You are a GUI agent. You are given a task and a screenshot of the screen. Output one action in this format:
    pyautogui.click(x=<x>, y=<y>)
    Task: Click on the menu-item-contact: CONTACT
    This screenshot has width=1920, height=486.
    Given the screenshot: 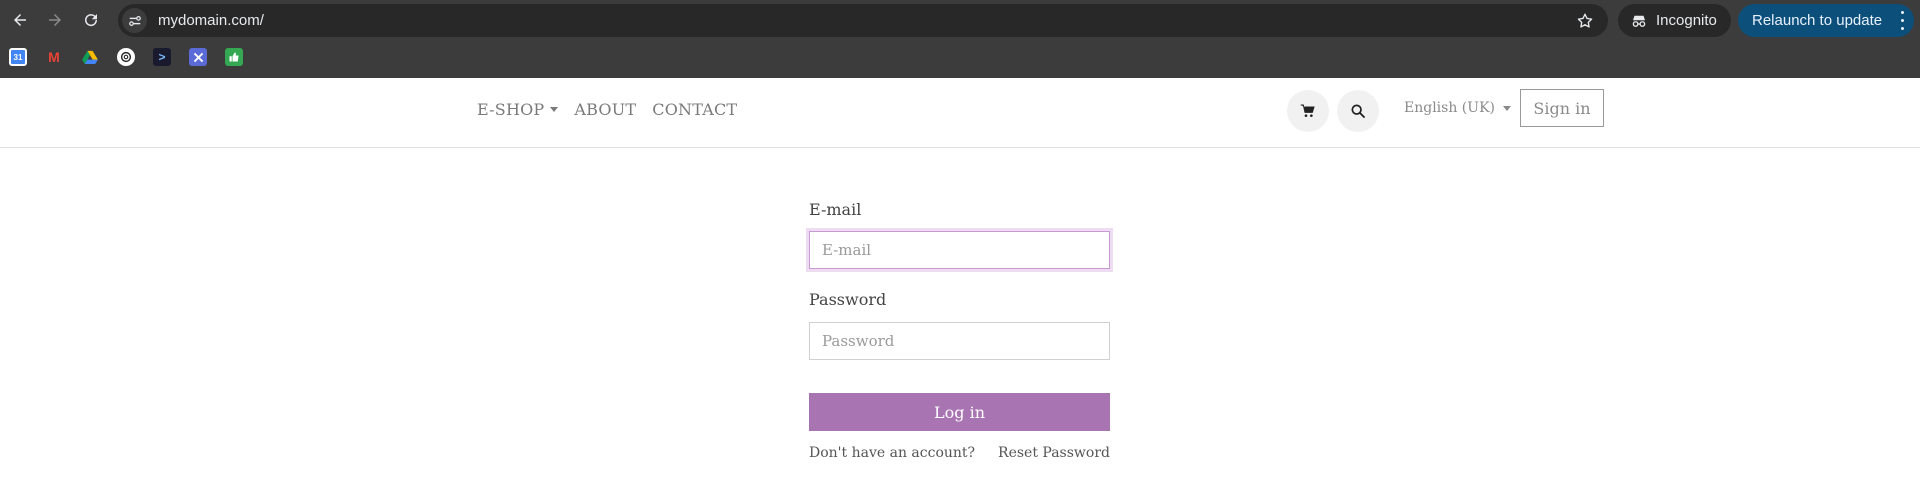 What is the action you would take?
    pyautogui.click(x=694, y=109)
    